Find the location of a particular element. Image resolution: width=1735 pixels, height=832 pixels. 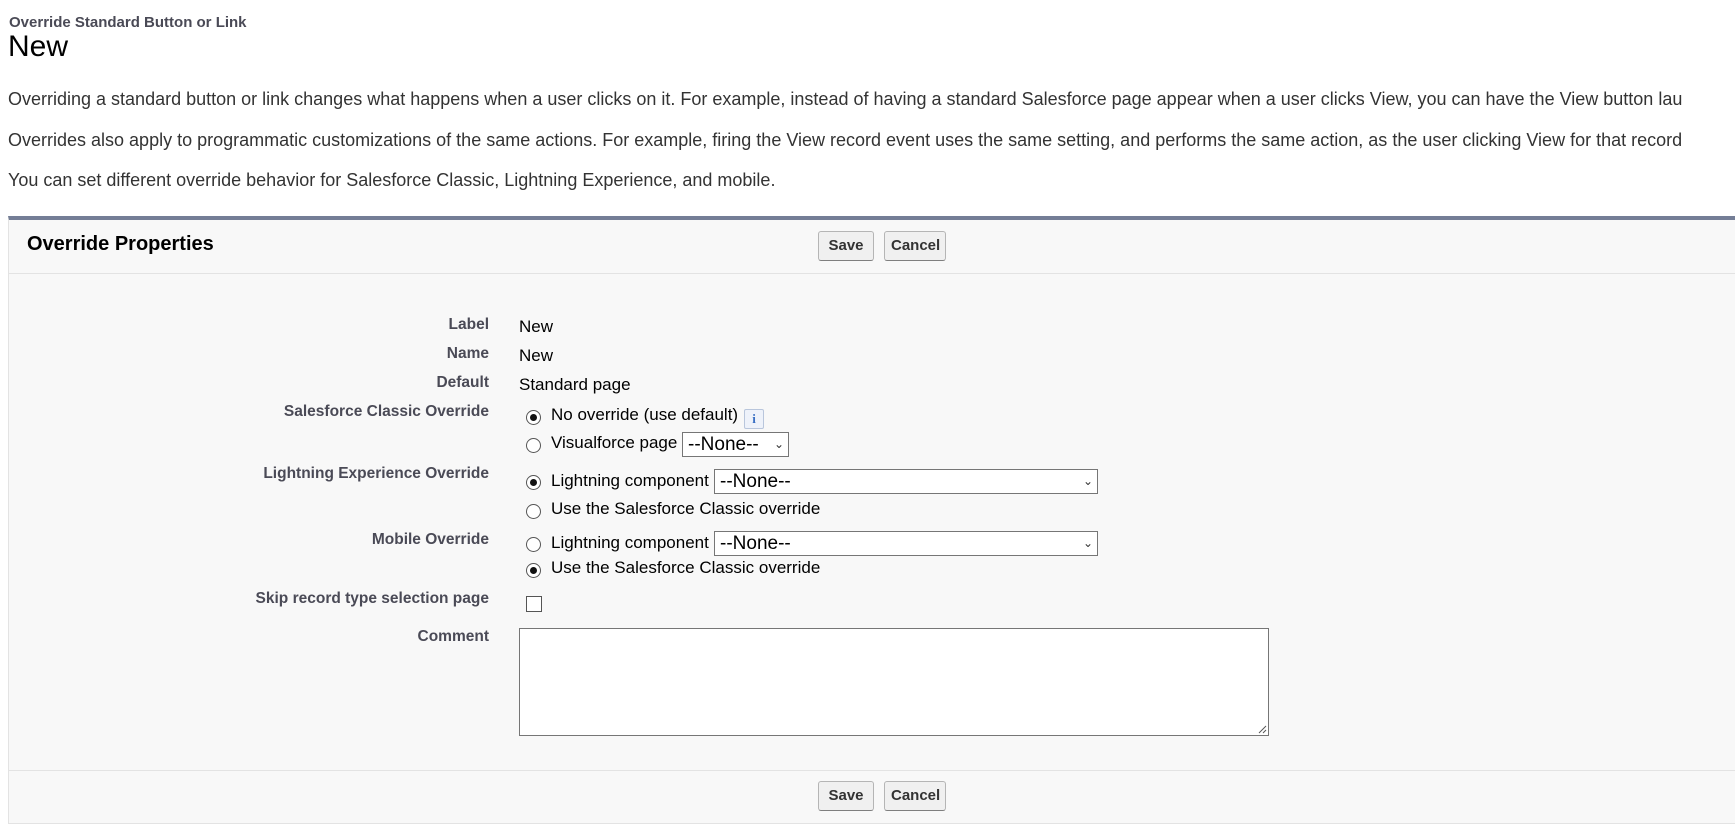

mobile-use-classic-radio is located at coordinates (533, 570).